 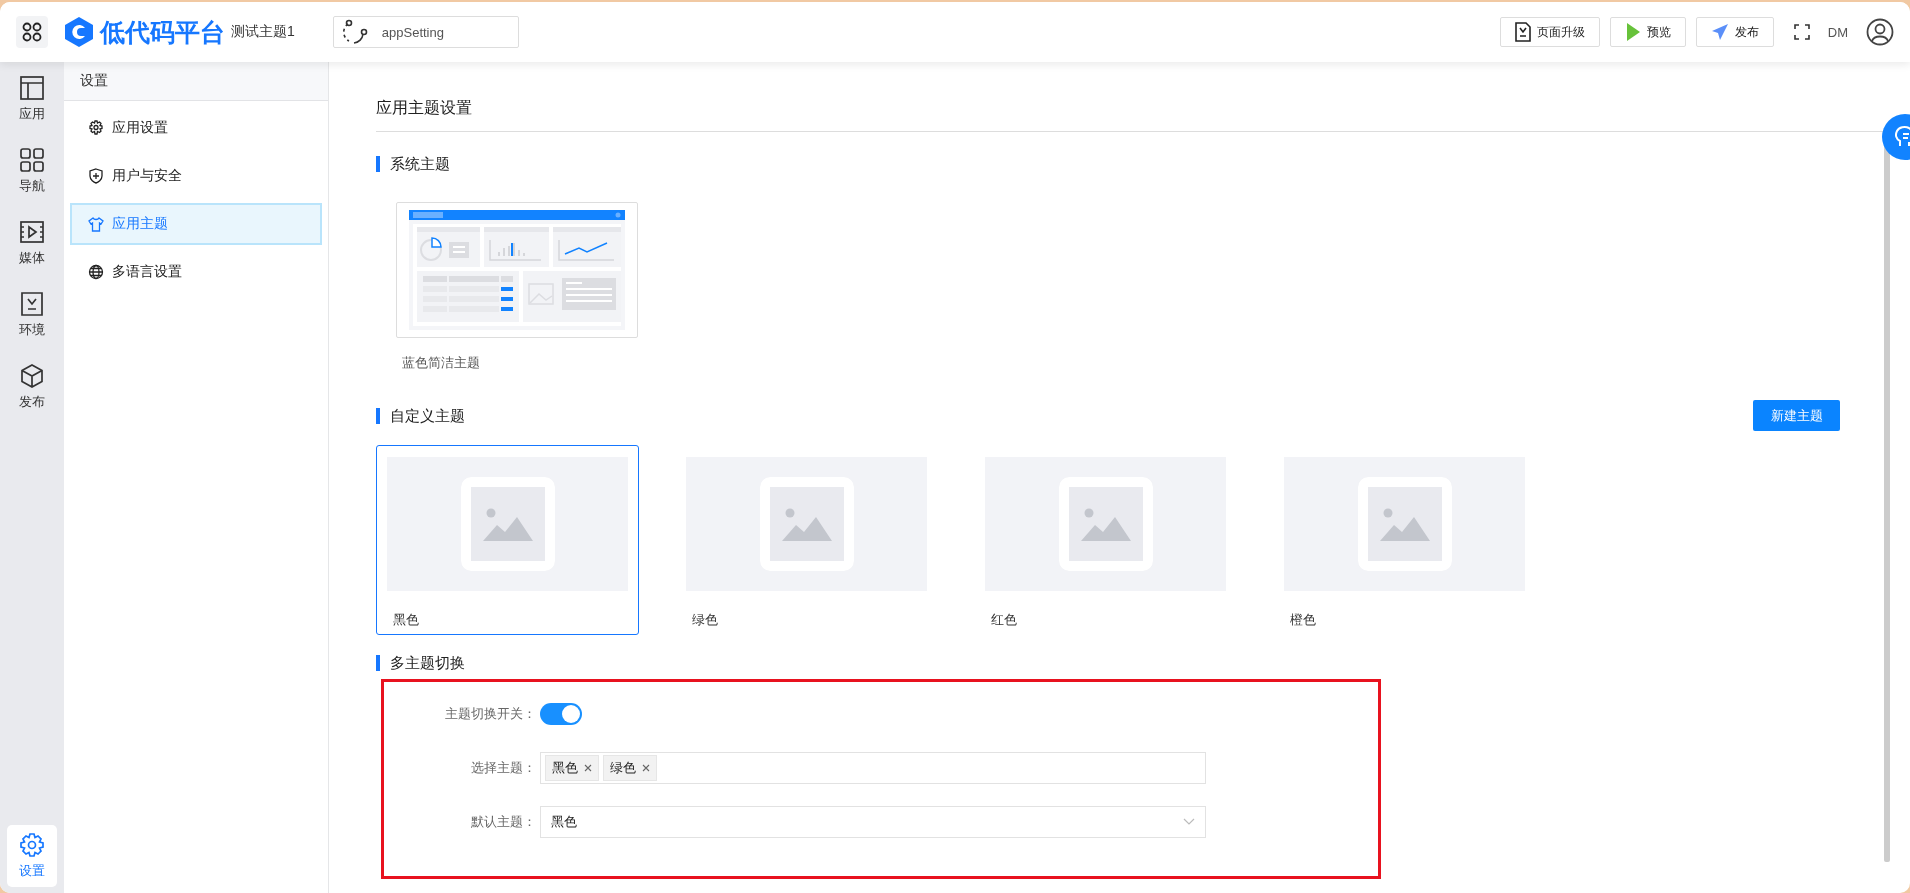 What do you see at coordinates (1647, 32) in the screenshot?
I see `preview-button: 预览` at bounding box center [1647, 32].